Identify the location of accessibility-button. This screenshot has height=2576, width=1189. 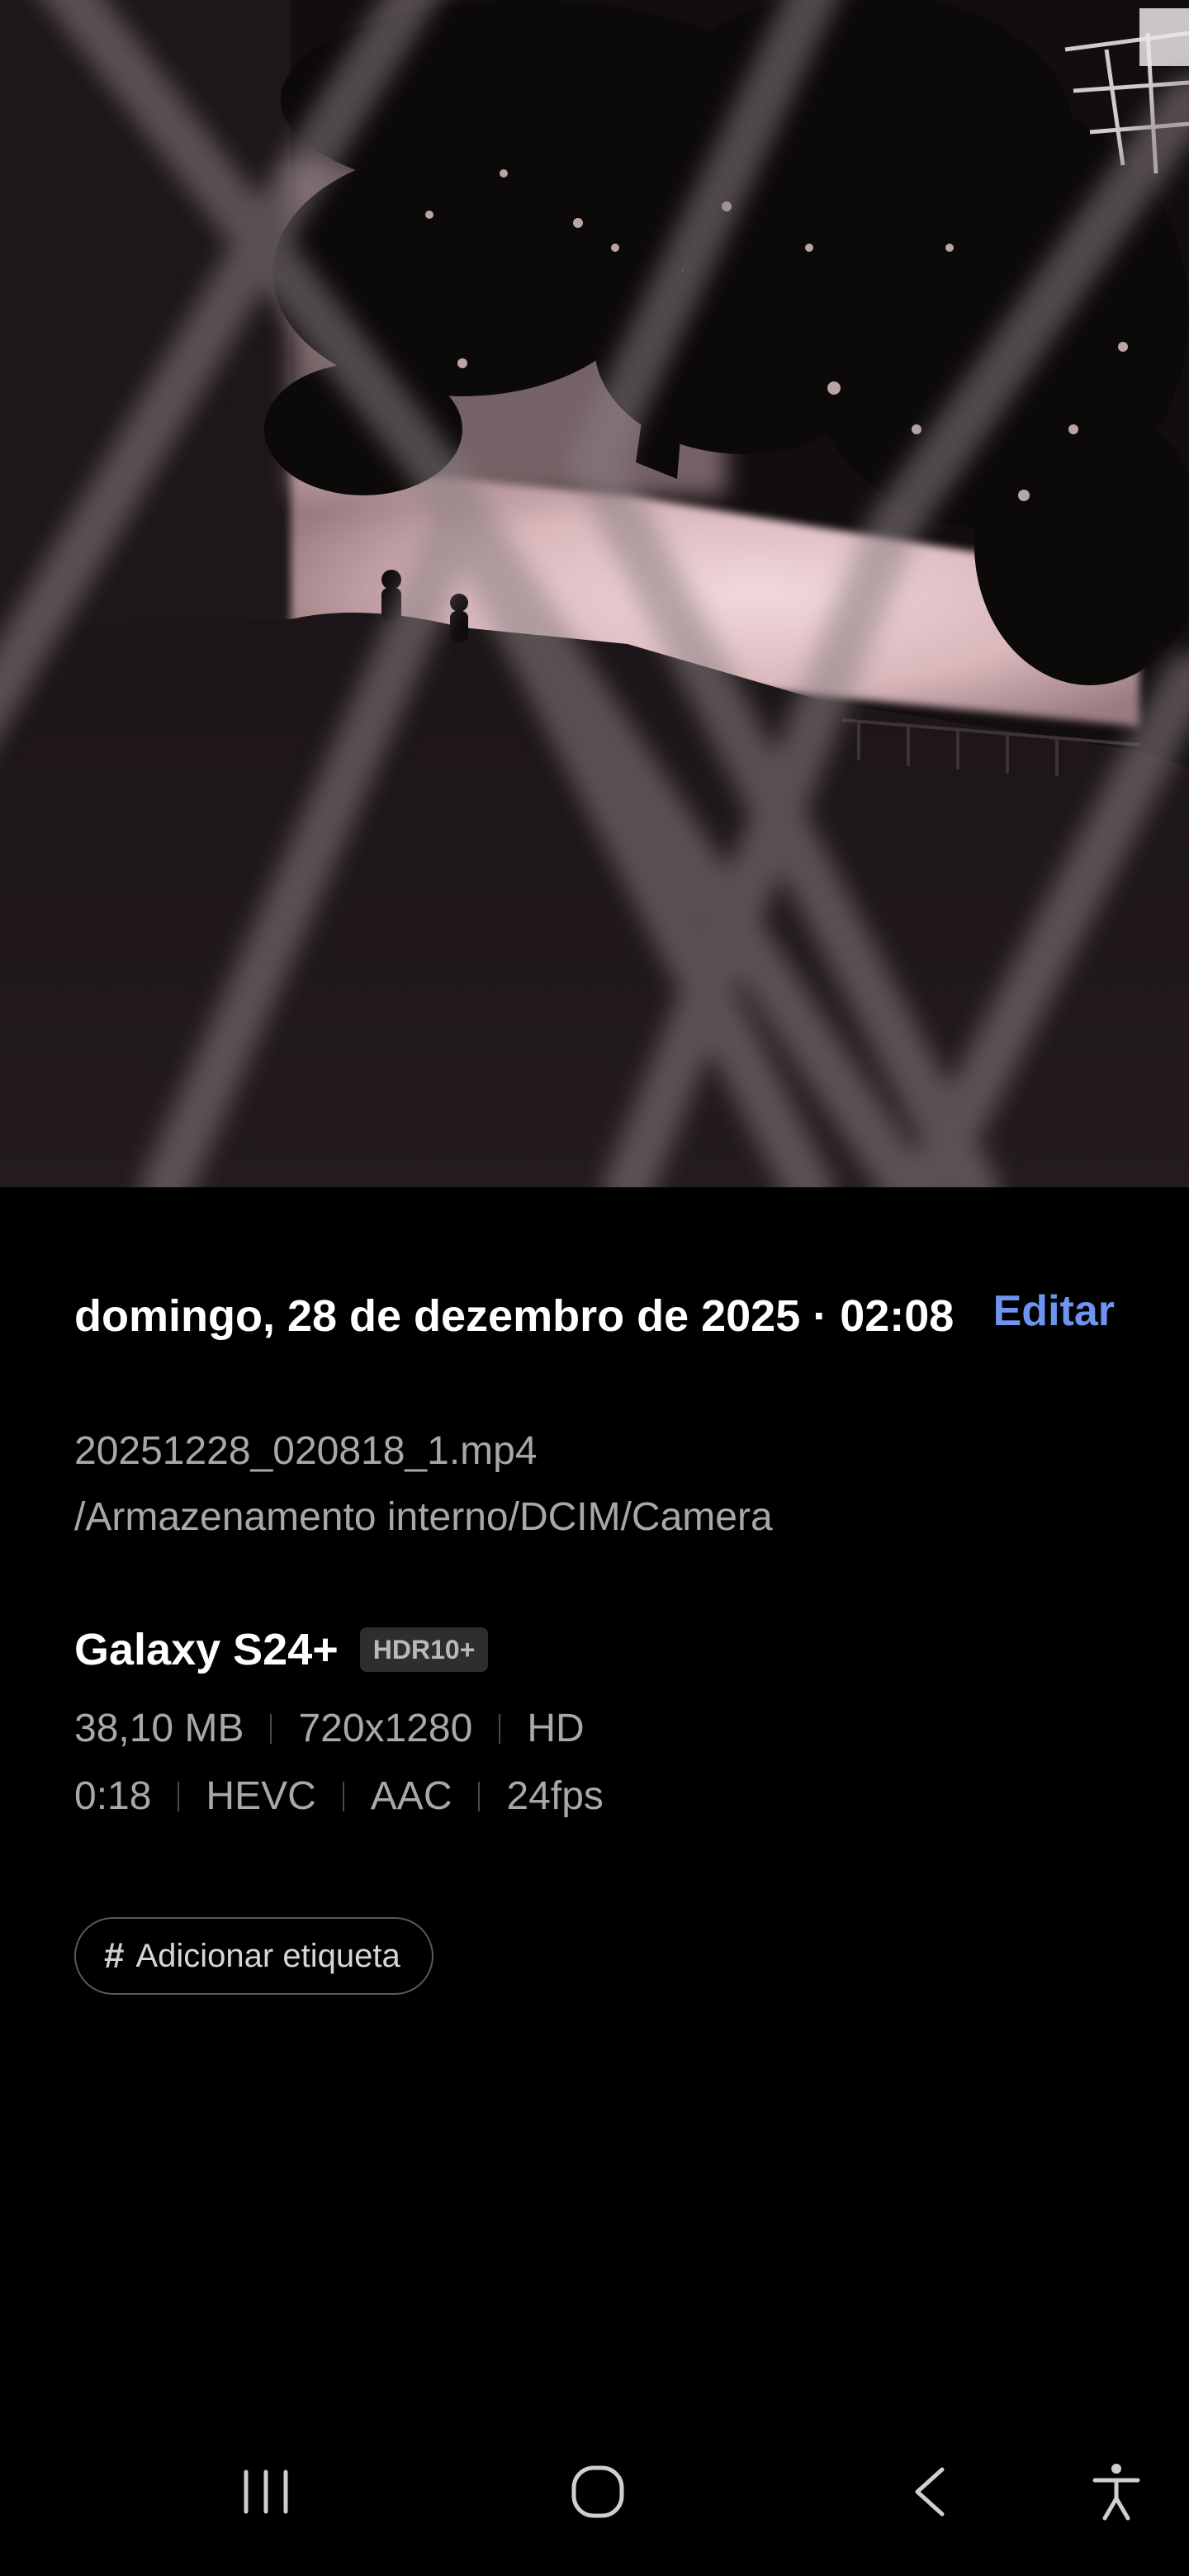
(1116, 2492).